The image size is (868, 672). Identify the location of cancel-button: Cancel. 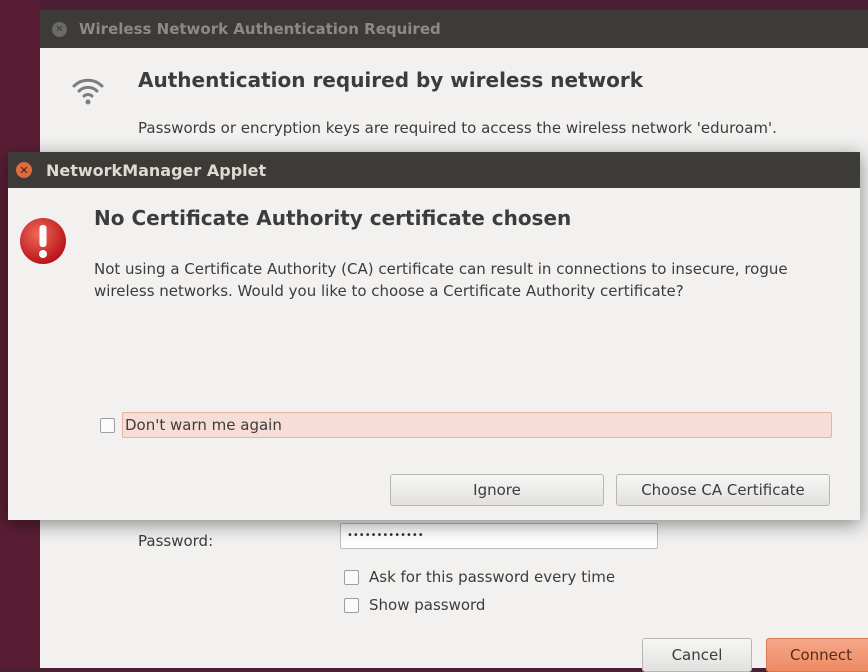
(697, 655).